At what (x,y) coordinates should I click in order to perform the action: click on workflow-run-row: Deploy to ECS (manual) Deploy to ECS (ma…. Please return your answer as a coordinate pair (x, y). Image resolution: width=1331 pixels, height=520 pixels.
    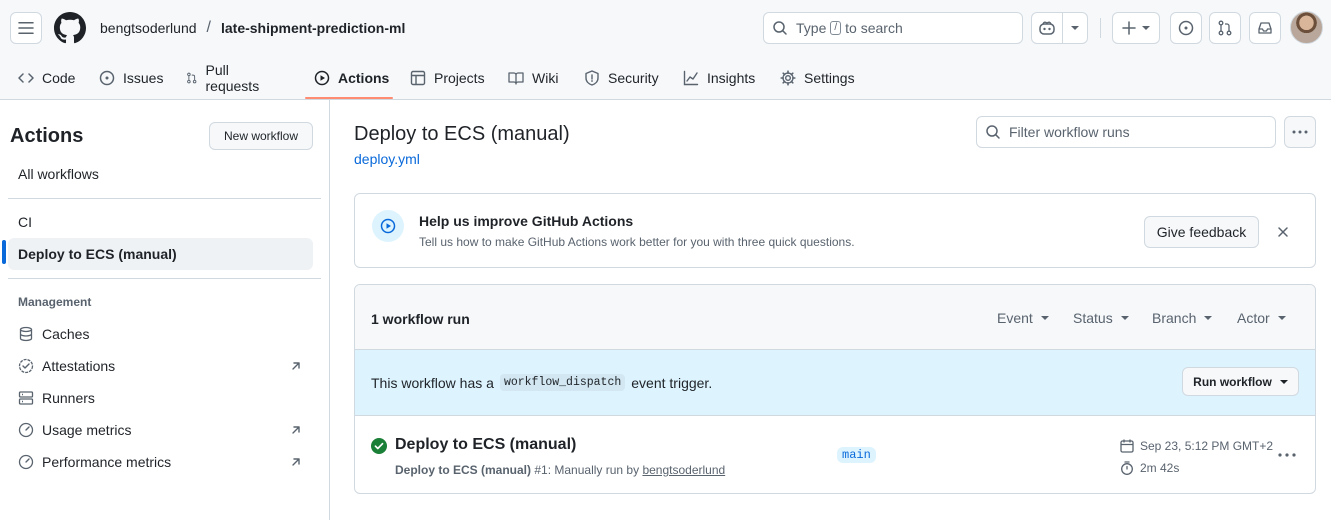
    Looking at the image, I should click on (835, 454).